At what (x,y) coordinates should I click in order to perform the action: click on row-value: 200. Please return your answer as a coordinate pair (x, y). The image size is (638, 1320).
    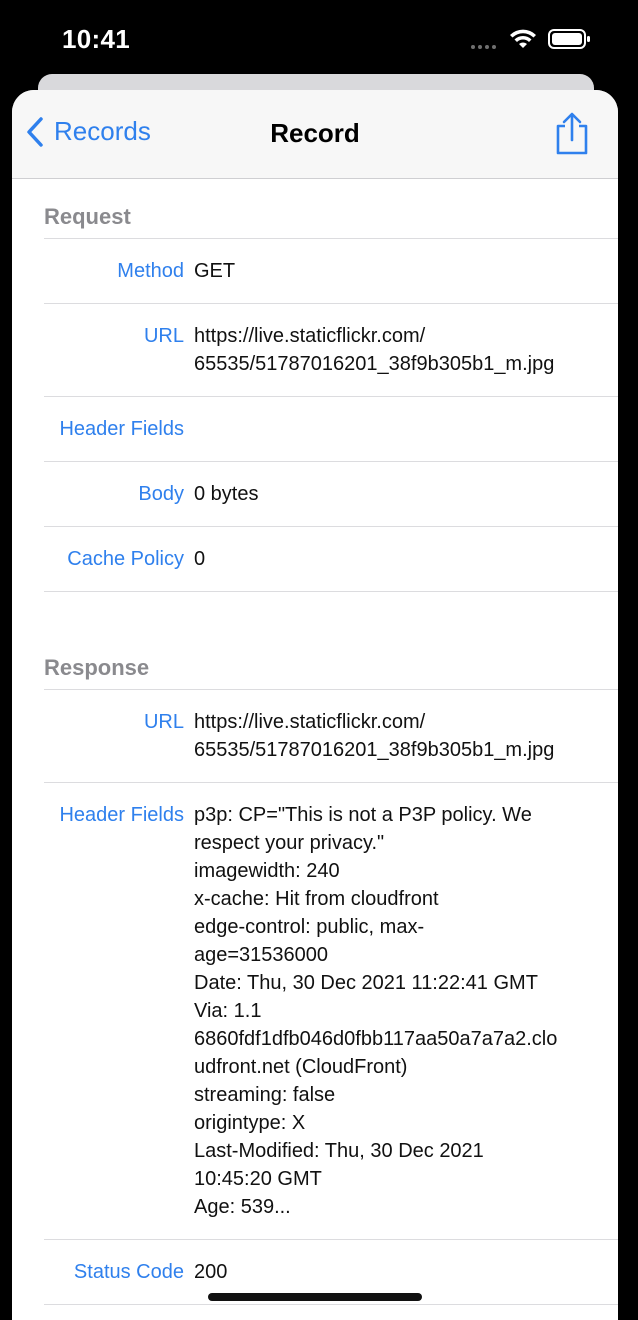
    Looking at the image, I should click on (389, 1272).